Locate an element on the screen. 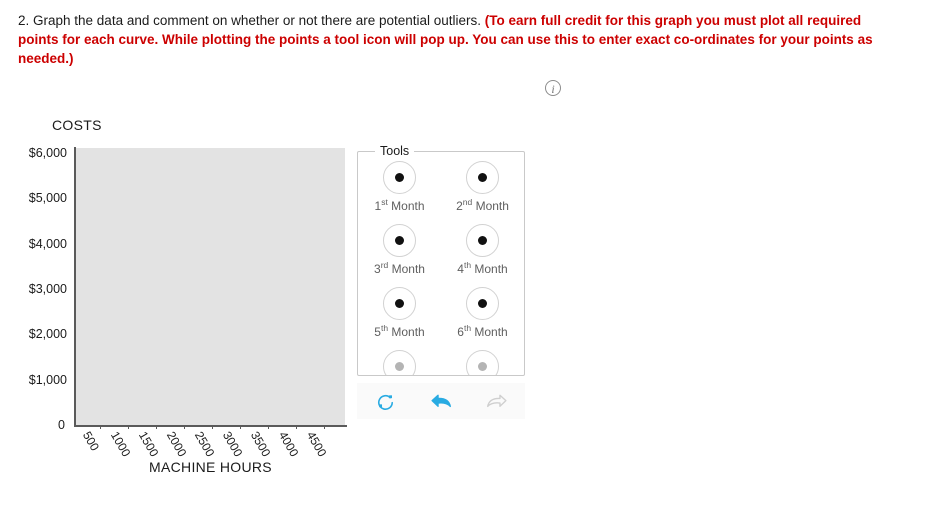 The image size is (925, 510). tool-point-4: 4th Month is located at coordinates (482, 255).